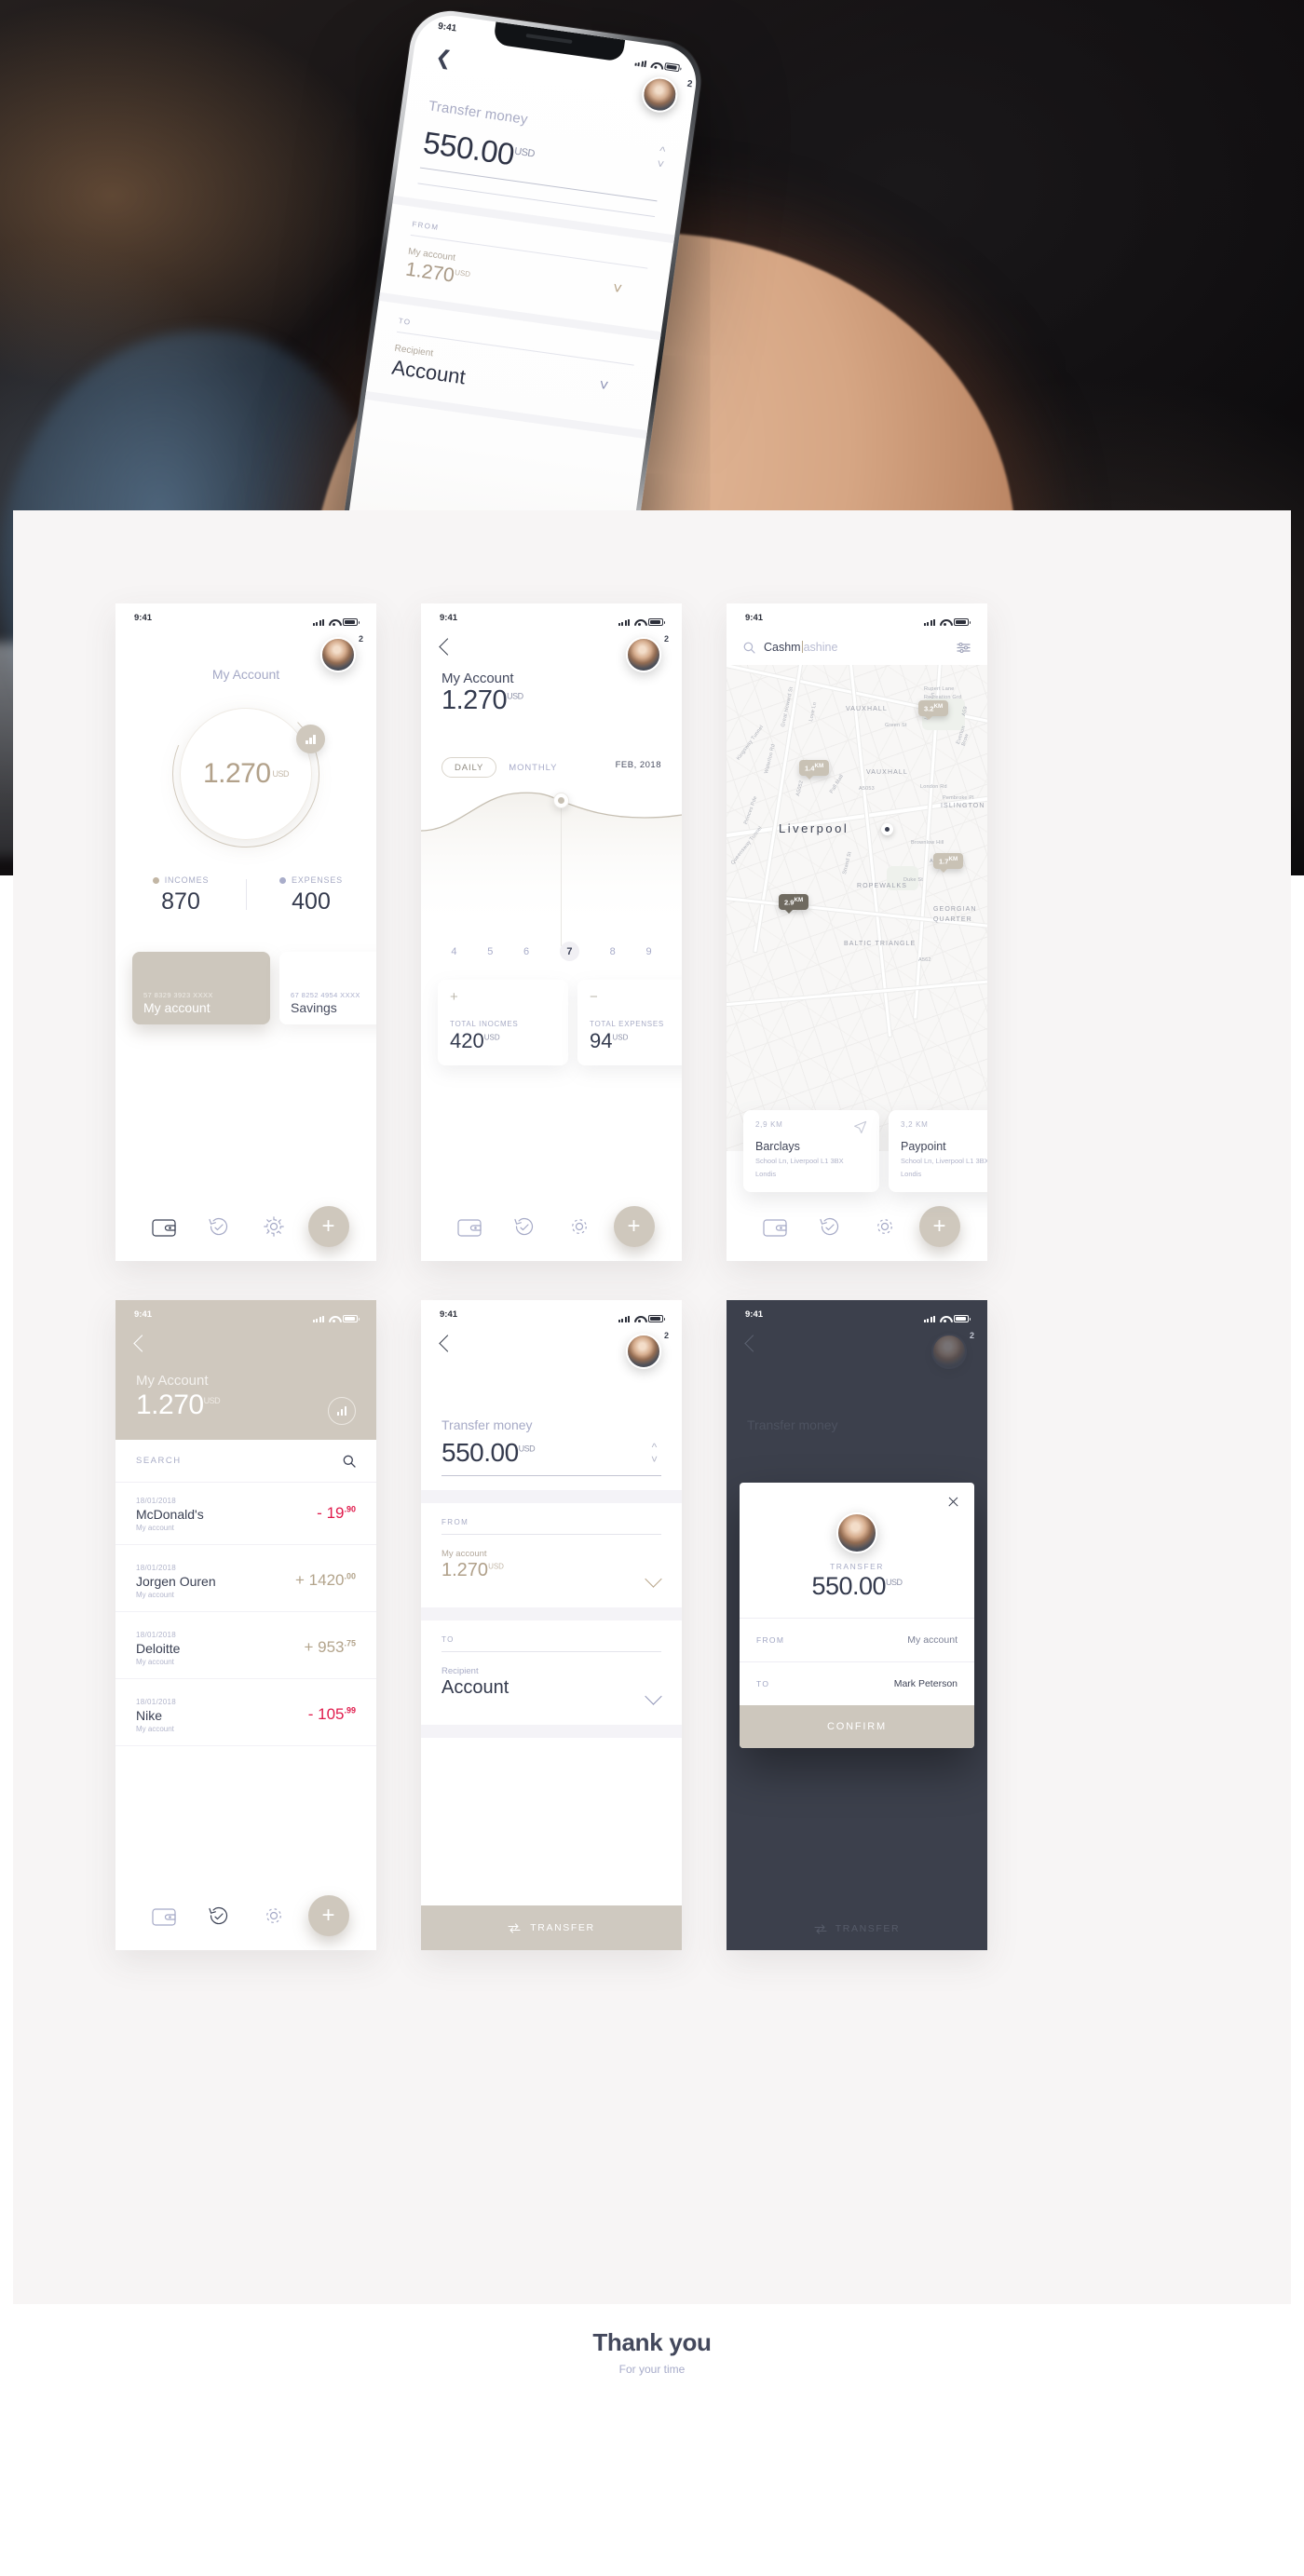 The image size is (1304, 2576). I want to click on bank-card-my-account: 57 8329 3923 XXXX My account, so click(201, 988).